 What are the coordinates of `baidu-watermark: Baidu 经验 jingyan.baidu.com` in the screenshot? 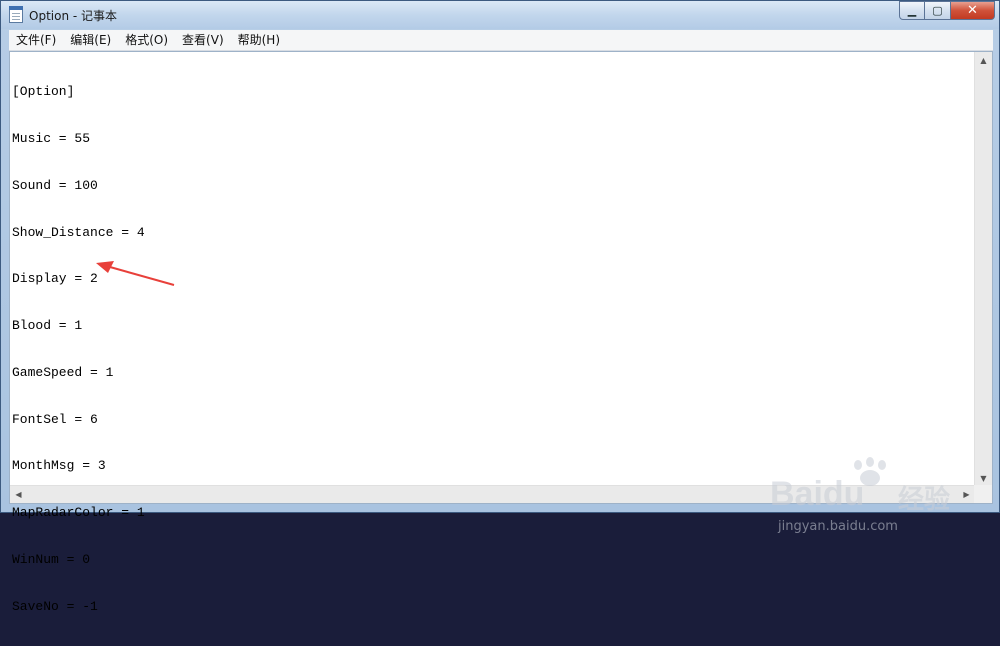 It's located at (870, 502).